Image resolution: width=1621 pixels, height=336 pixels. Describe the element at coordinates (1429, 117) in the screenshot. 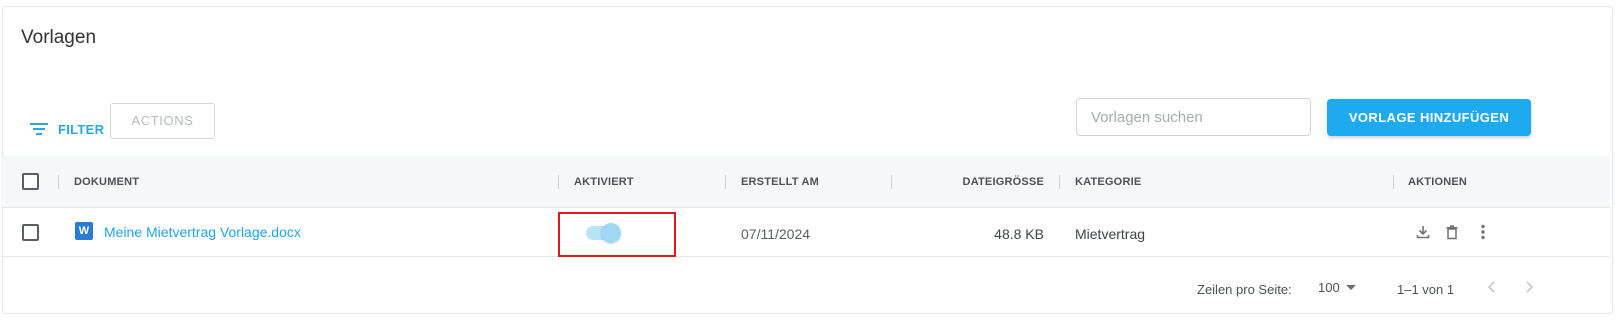

I see `add-template-button: VORLAGE HINZUFÜGEN` at that location.